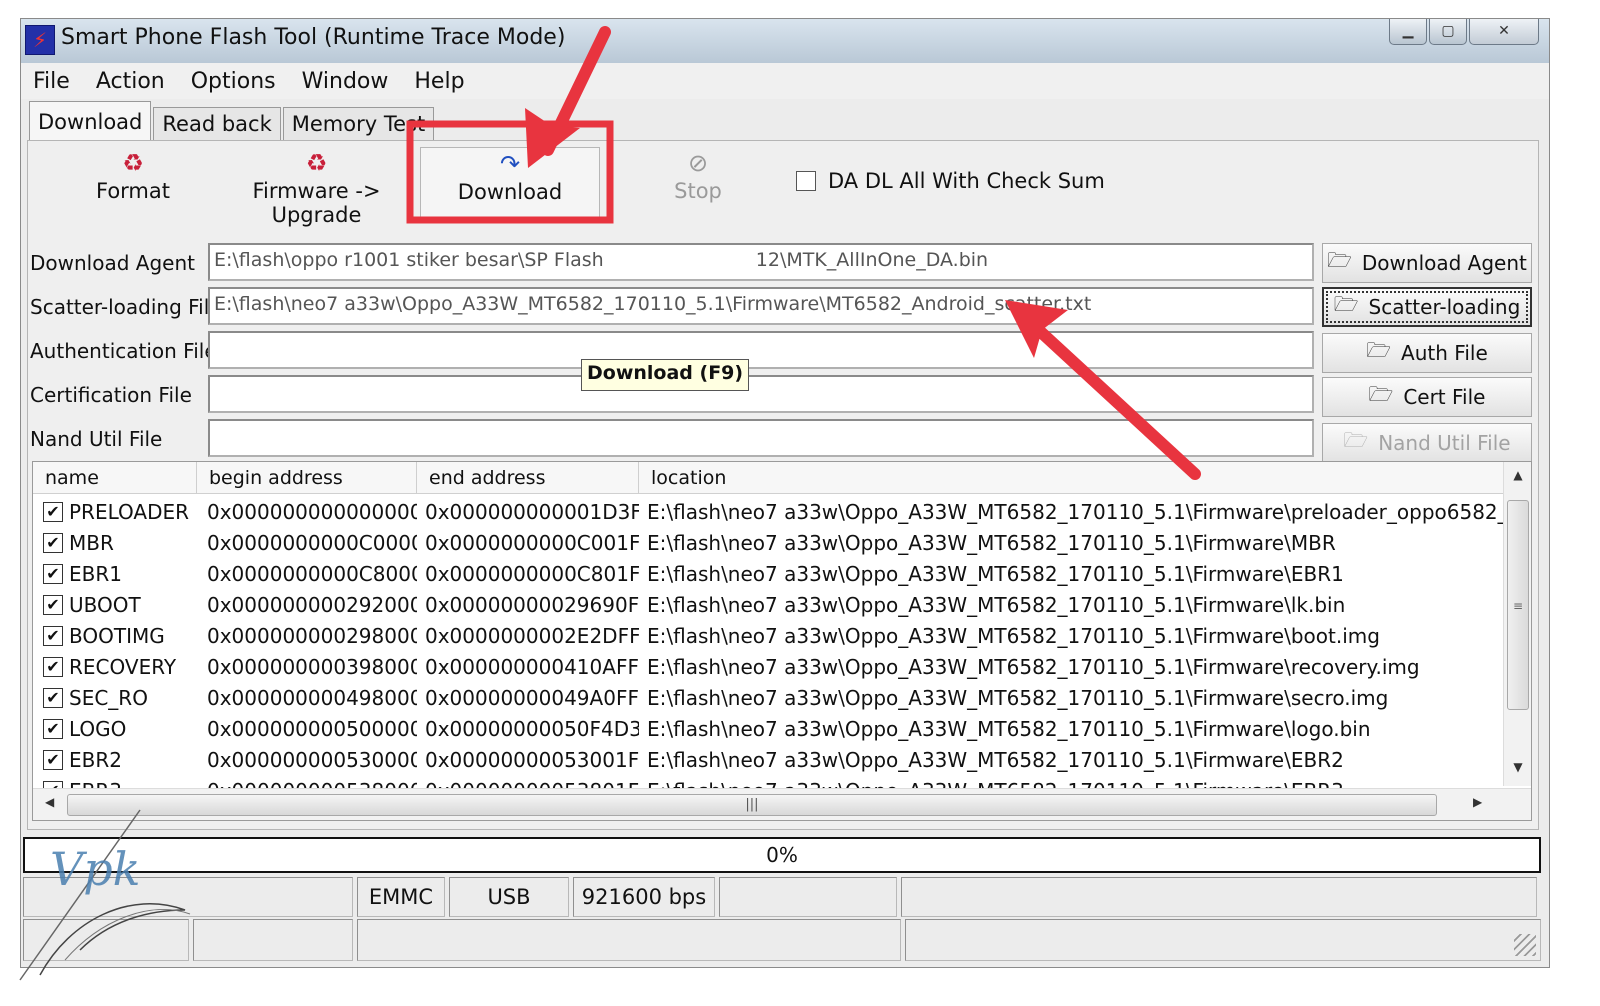 The height and width of the screenshot is (1006, 1600). I want to click on menu-bar: File Action Options Window Help, so click(785, 81).